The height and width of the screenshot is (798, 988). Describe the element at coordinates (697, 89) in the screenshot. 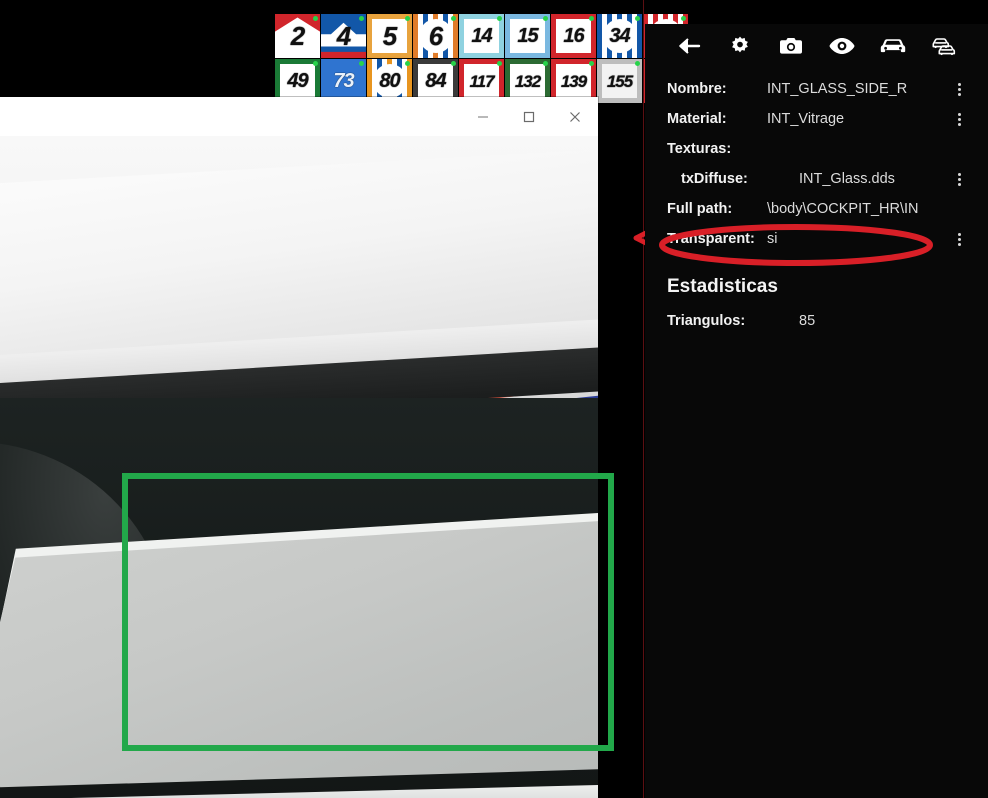

I see `property-label: Nombre:` at that location.